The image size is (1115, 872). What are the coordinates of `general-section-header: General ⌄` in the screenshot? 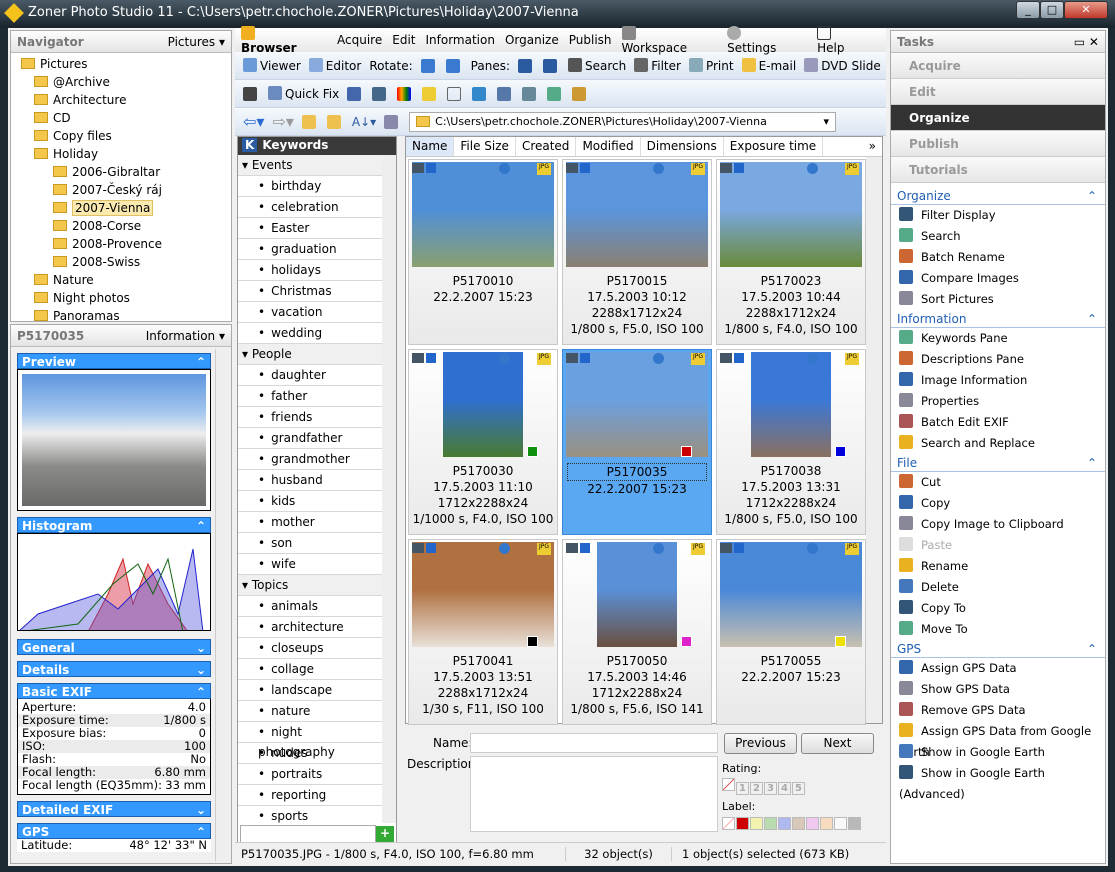 It's located at (114, 647).